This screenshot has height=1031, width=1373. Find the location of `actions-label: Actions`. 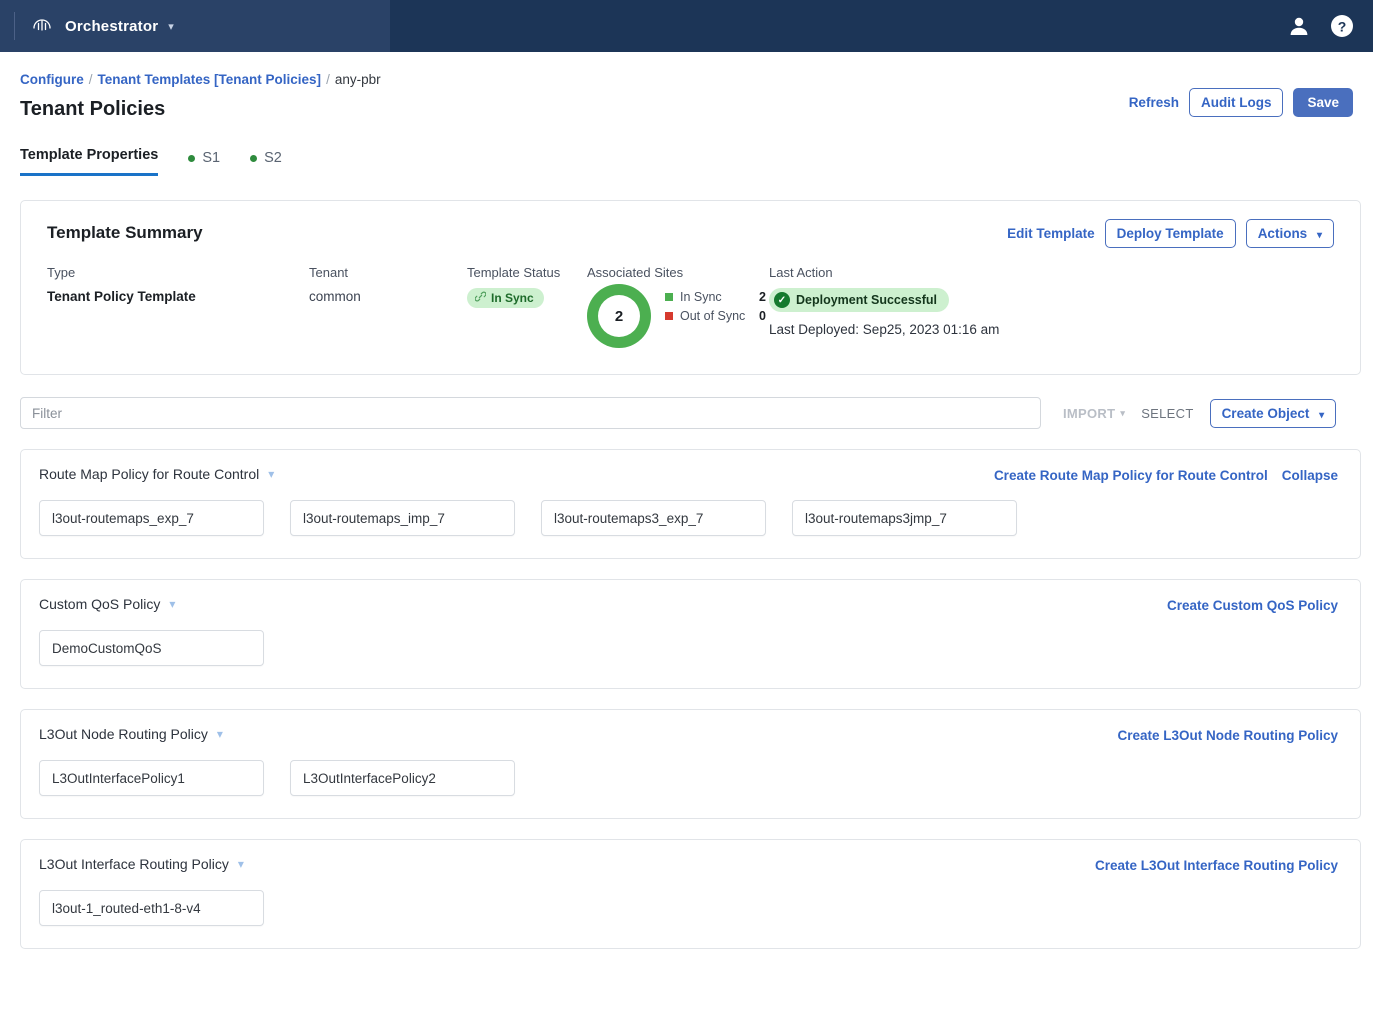

actions-label: Actions is located at coordinates (1282, 233).